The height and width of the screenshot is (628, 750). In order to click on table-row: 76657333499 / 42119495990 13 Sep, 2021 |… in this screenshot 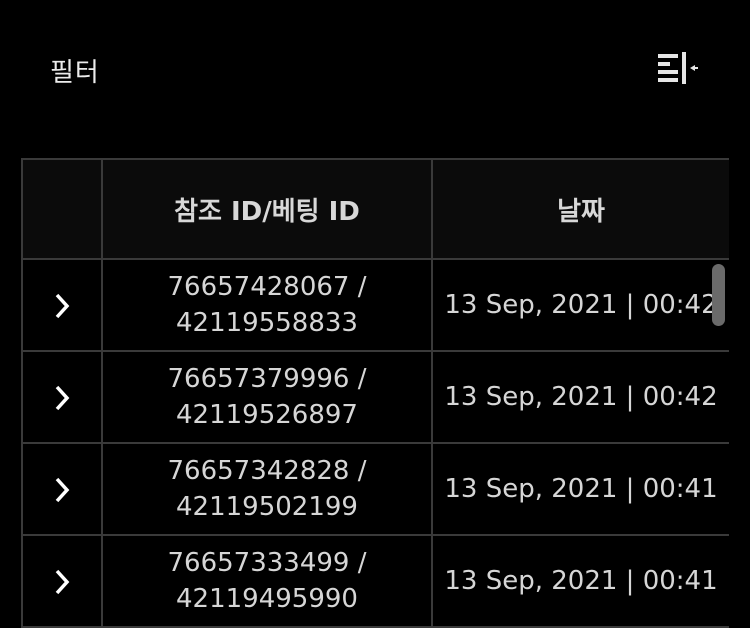, I will do `click(375, 581)`.